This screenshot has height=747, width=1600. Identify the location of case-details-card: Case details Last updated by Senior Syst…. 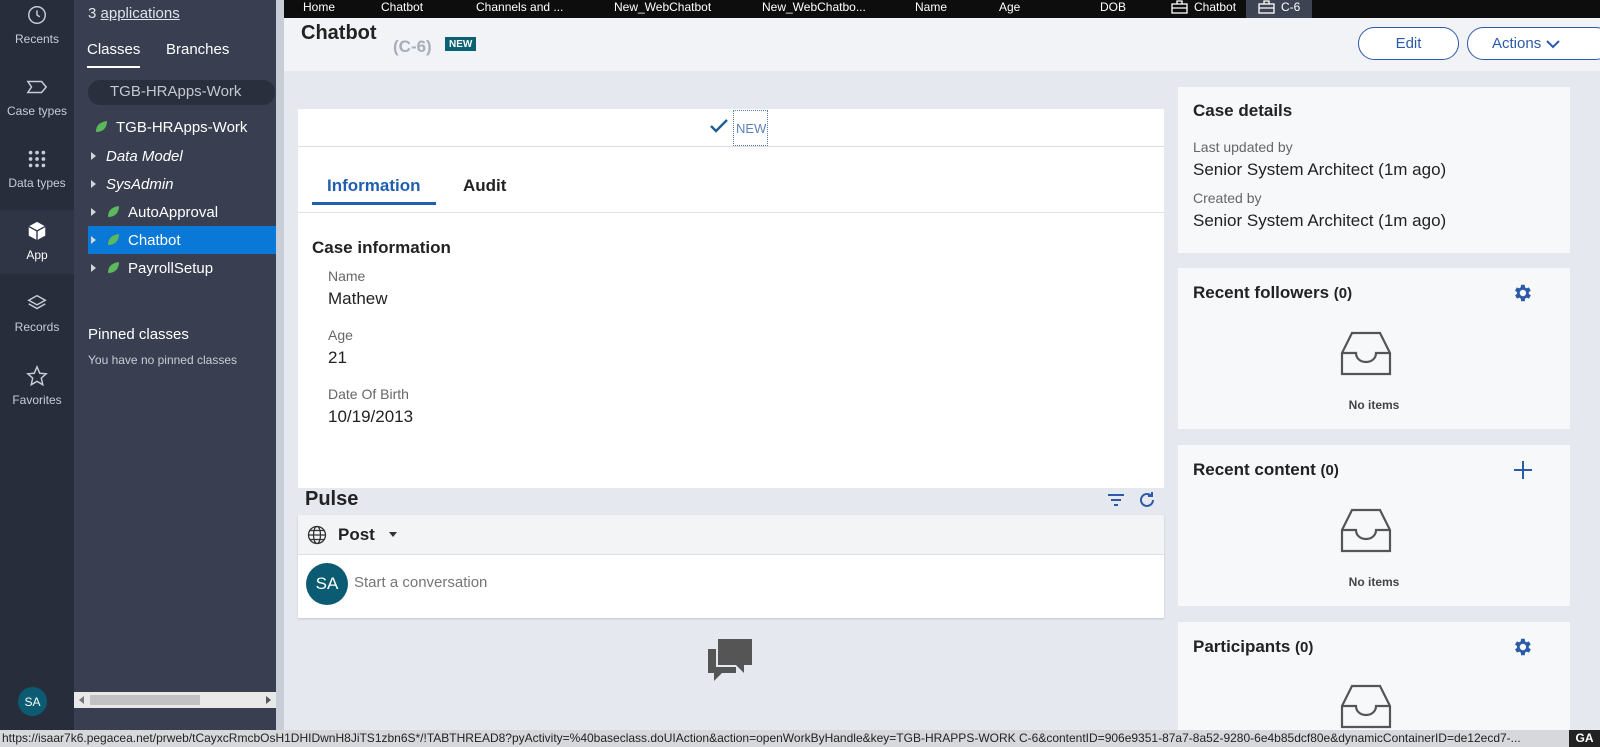
(1374, 170).